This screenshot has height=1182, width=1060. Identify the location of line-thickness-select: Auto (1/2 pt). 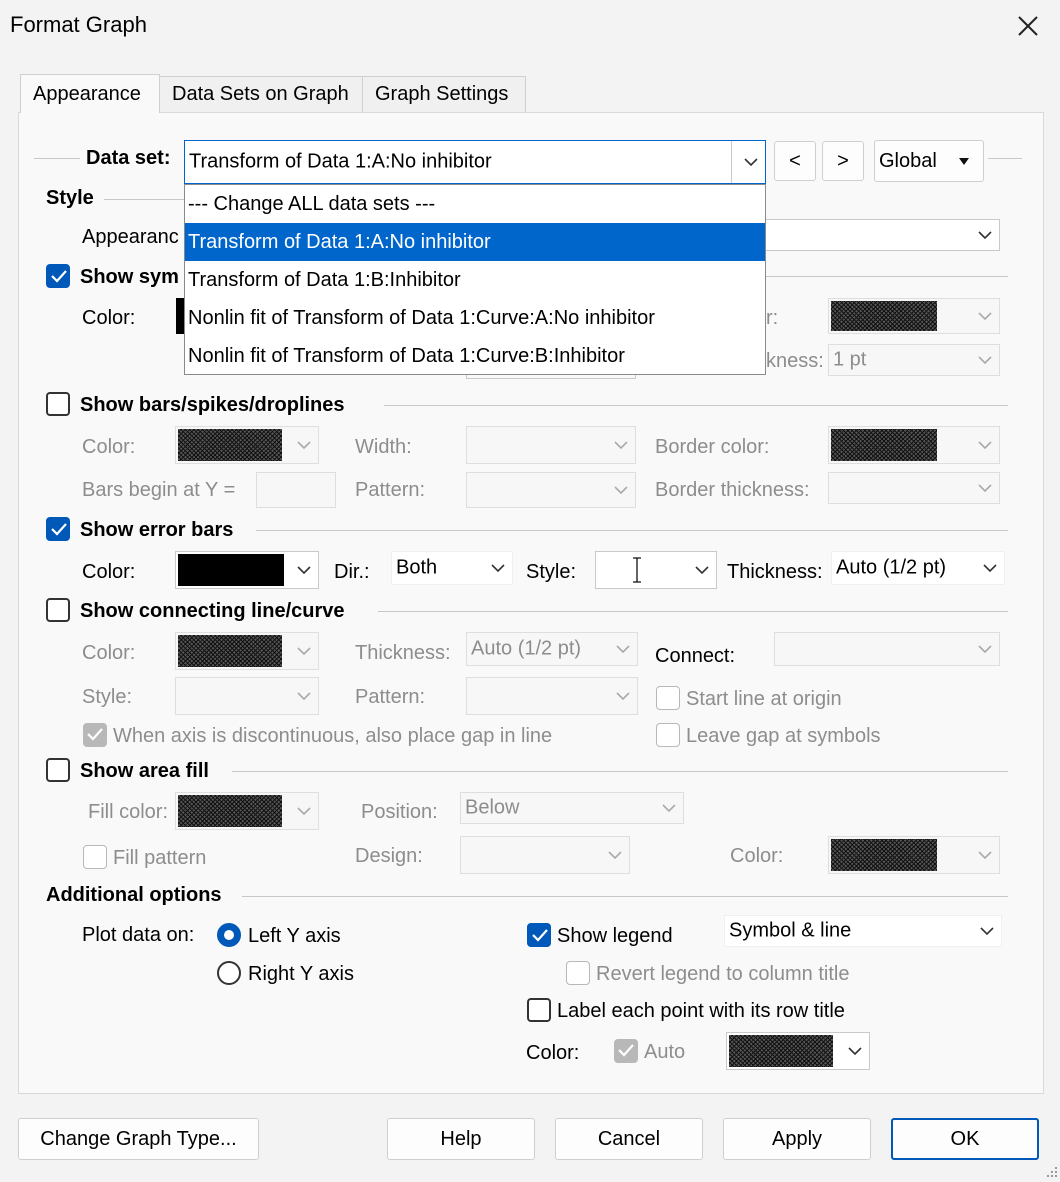
(552, 649).